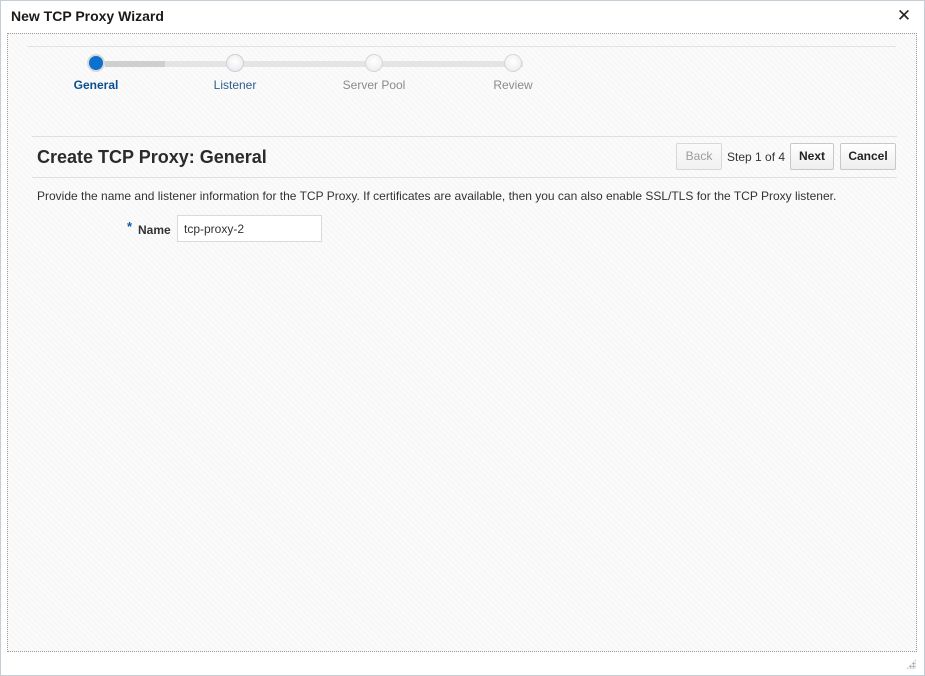 The width and height of the screenshot is (925, 676). Describe the element at coordinates (464, 177) in the screenshot. I see `header-bottom-divider` at that location.